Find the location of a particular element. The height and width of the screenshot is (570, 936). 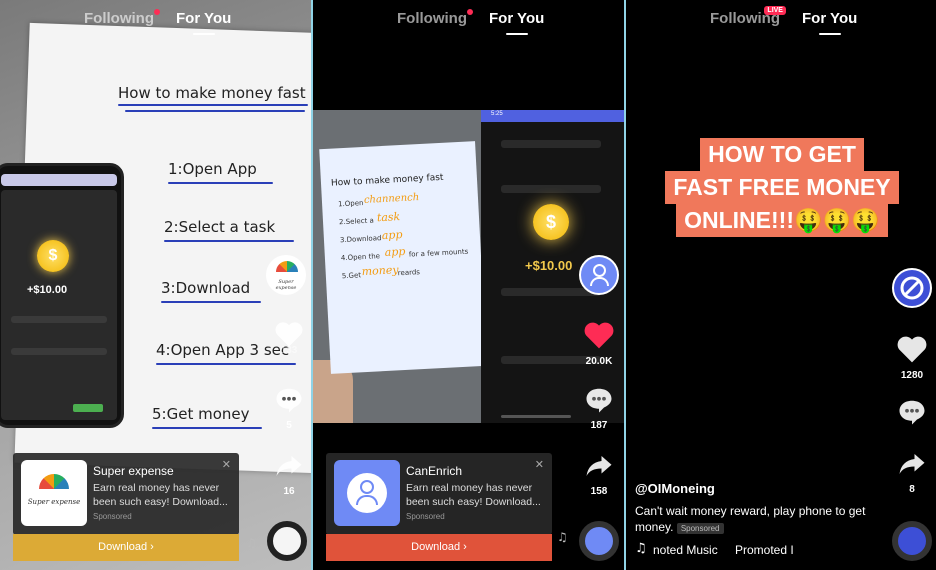

paper-line-2: 2.Select a is located at coordinates (356, 221).